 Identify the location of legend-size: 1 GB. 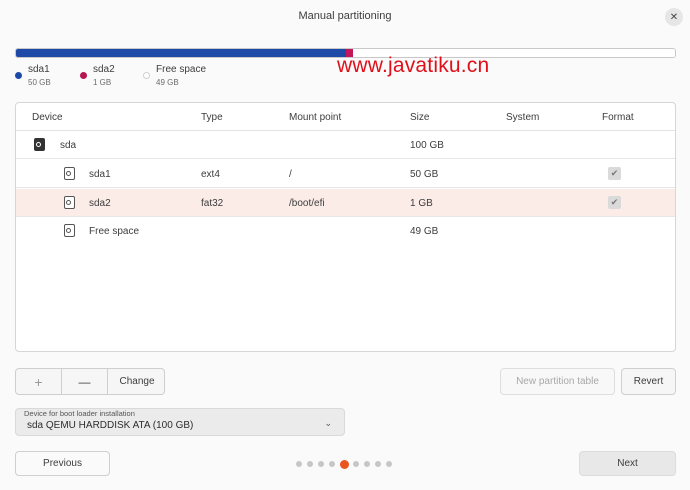
(102, 82).